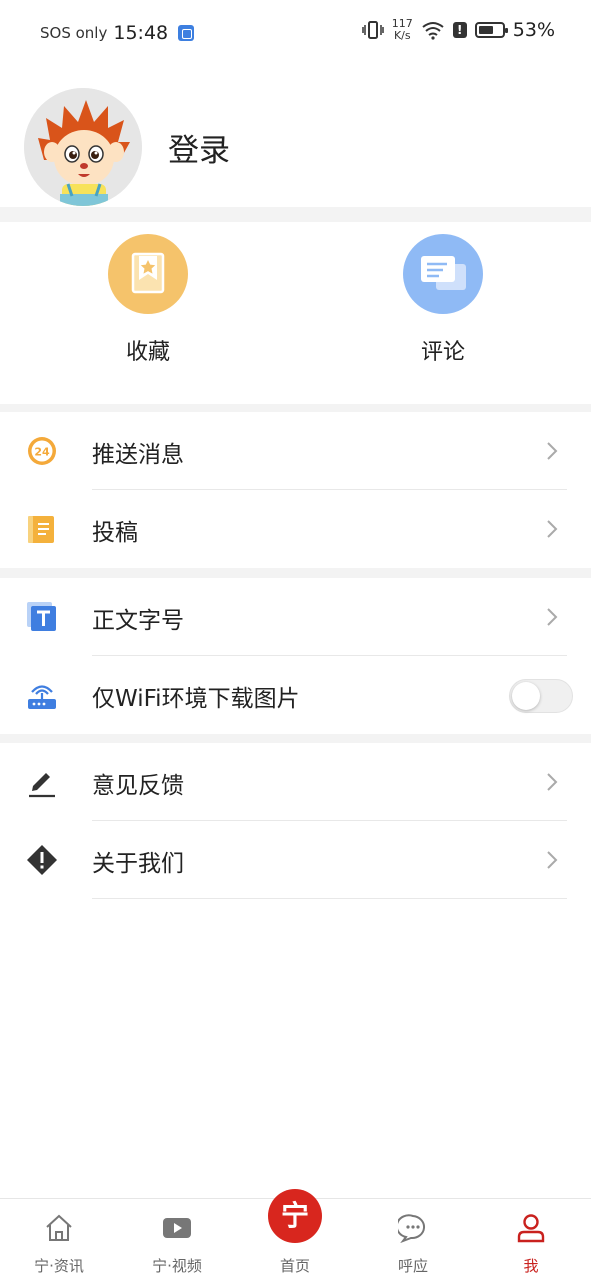 The width and height of the screenshot is (591, 1280). I want to click on menu-label: 仅WiFi环境下载图片, so click(196, 699).